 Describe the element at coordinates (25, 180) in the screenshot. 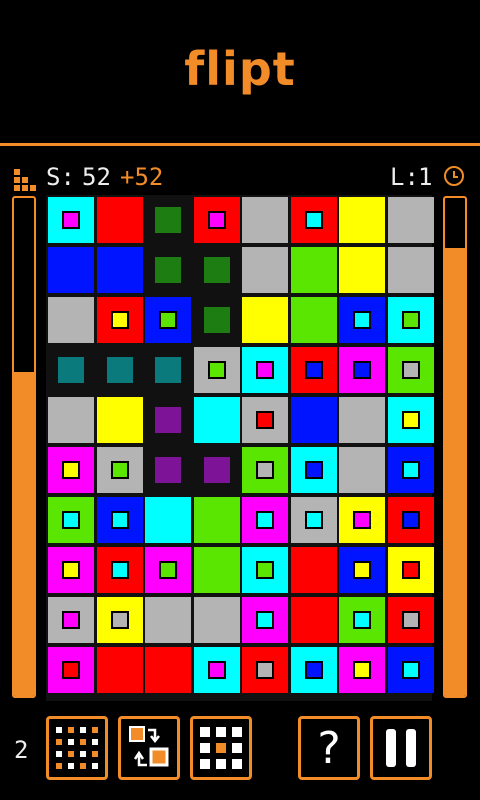

I see `bar-stats-icon` at that location.